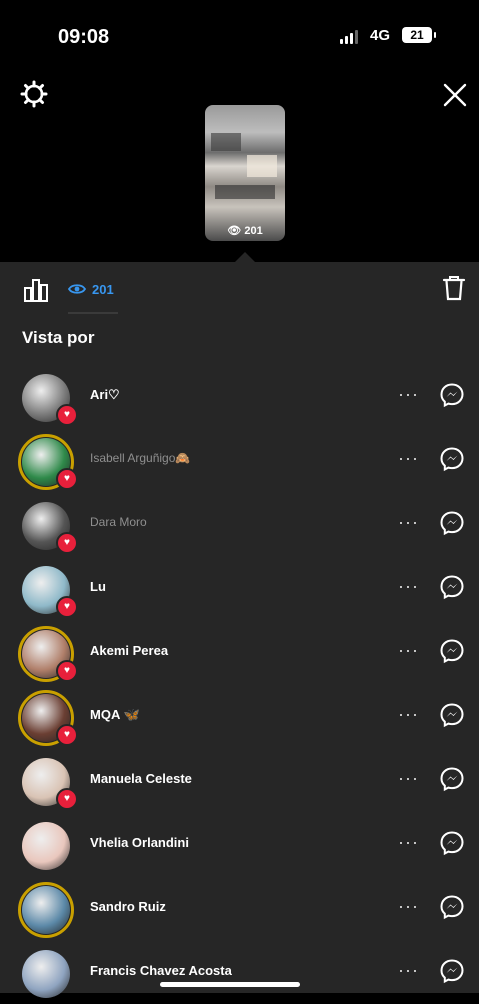 The width and height of the screenshot is (479, 1004). Describe the element at coordinates (118, 522) in the screenshot. I see `viewer-name: Dara Moro` at that location.